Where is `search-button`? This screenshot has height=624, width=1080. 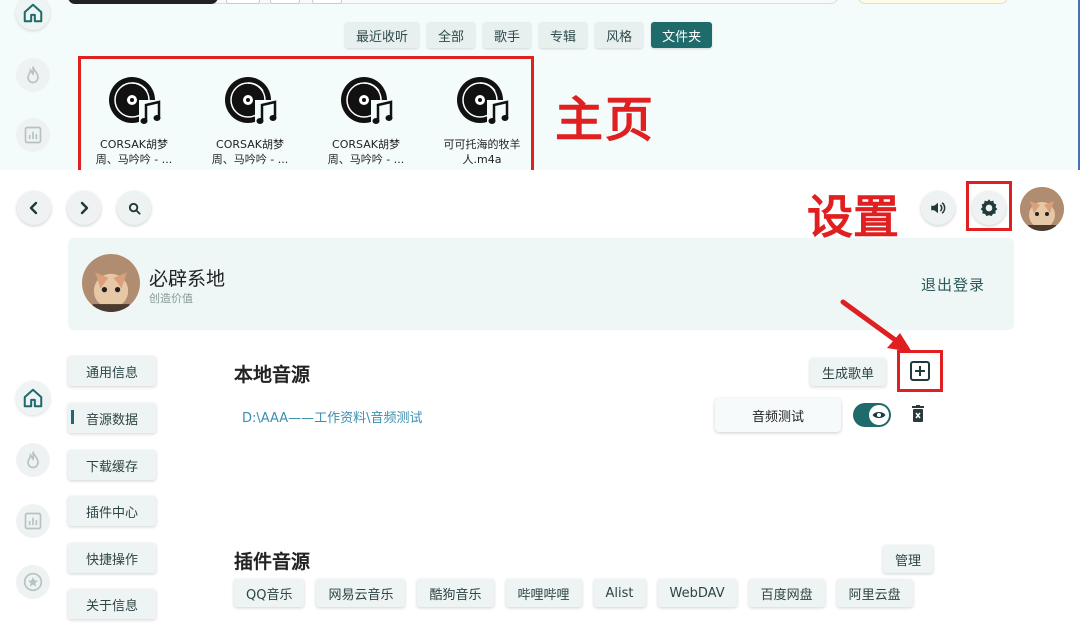 search-button is located at coordinates (134, 208).